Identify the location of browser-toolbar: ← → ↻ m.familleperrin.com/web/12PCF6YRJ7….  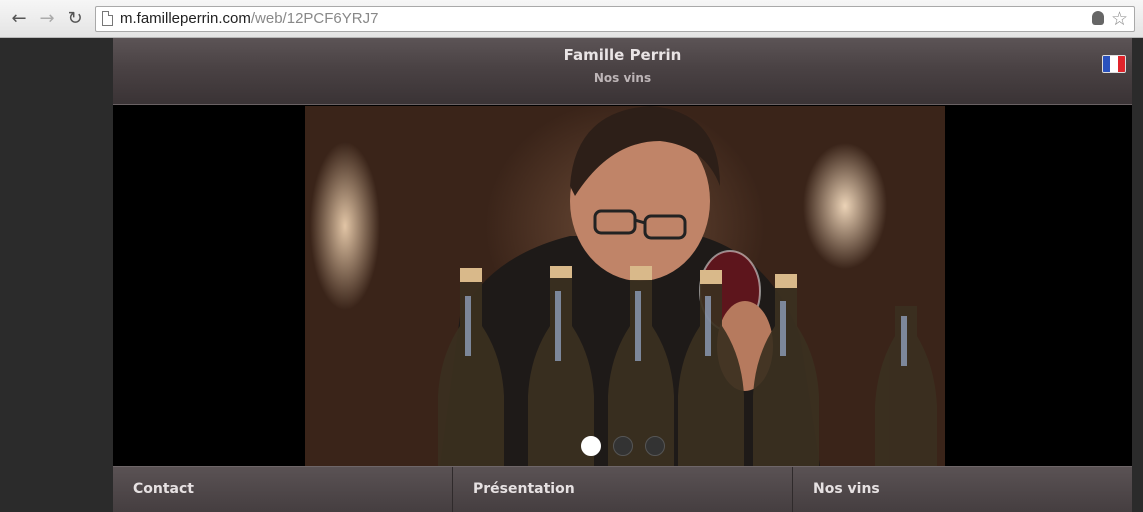
(571, 19).